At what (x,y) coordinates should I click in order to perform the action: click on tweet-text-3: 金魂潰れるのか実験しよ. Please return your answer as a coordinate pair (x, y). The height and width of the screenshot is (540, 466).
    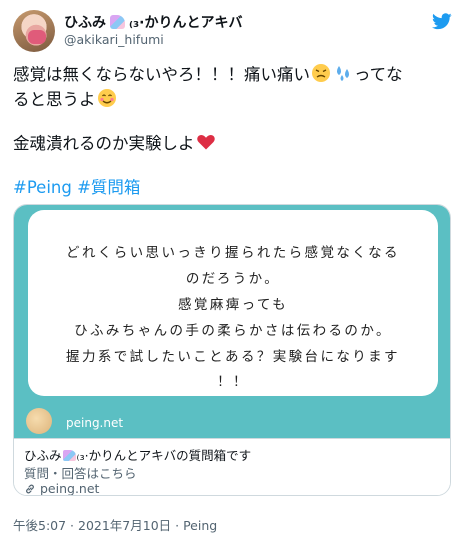
    Looking at the image, I should click on (104, 143).